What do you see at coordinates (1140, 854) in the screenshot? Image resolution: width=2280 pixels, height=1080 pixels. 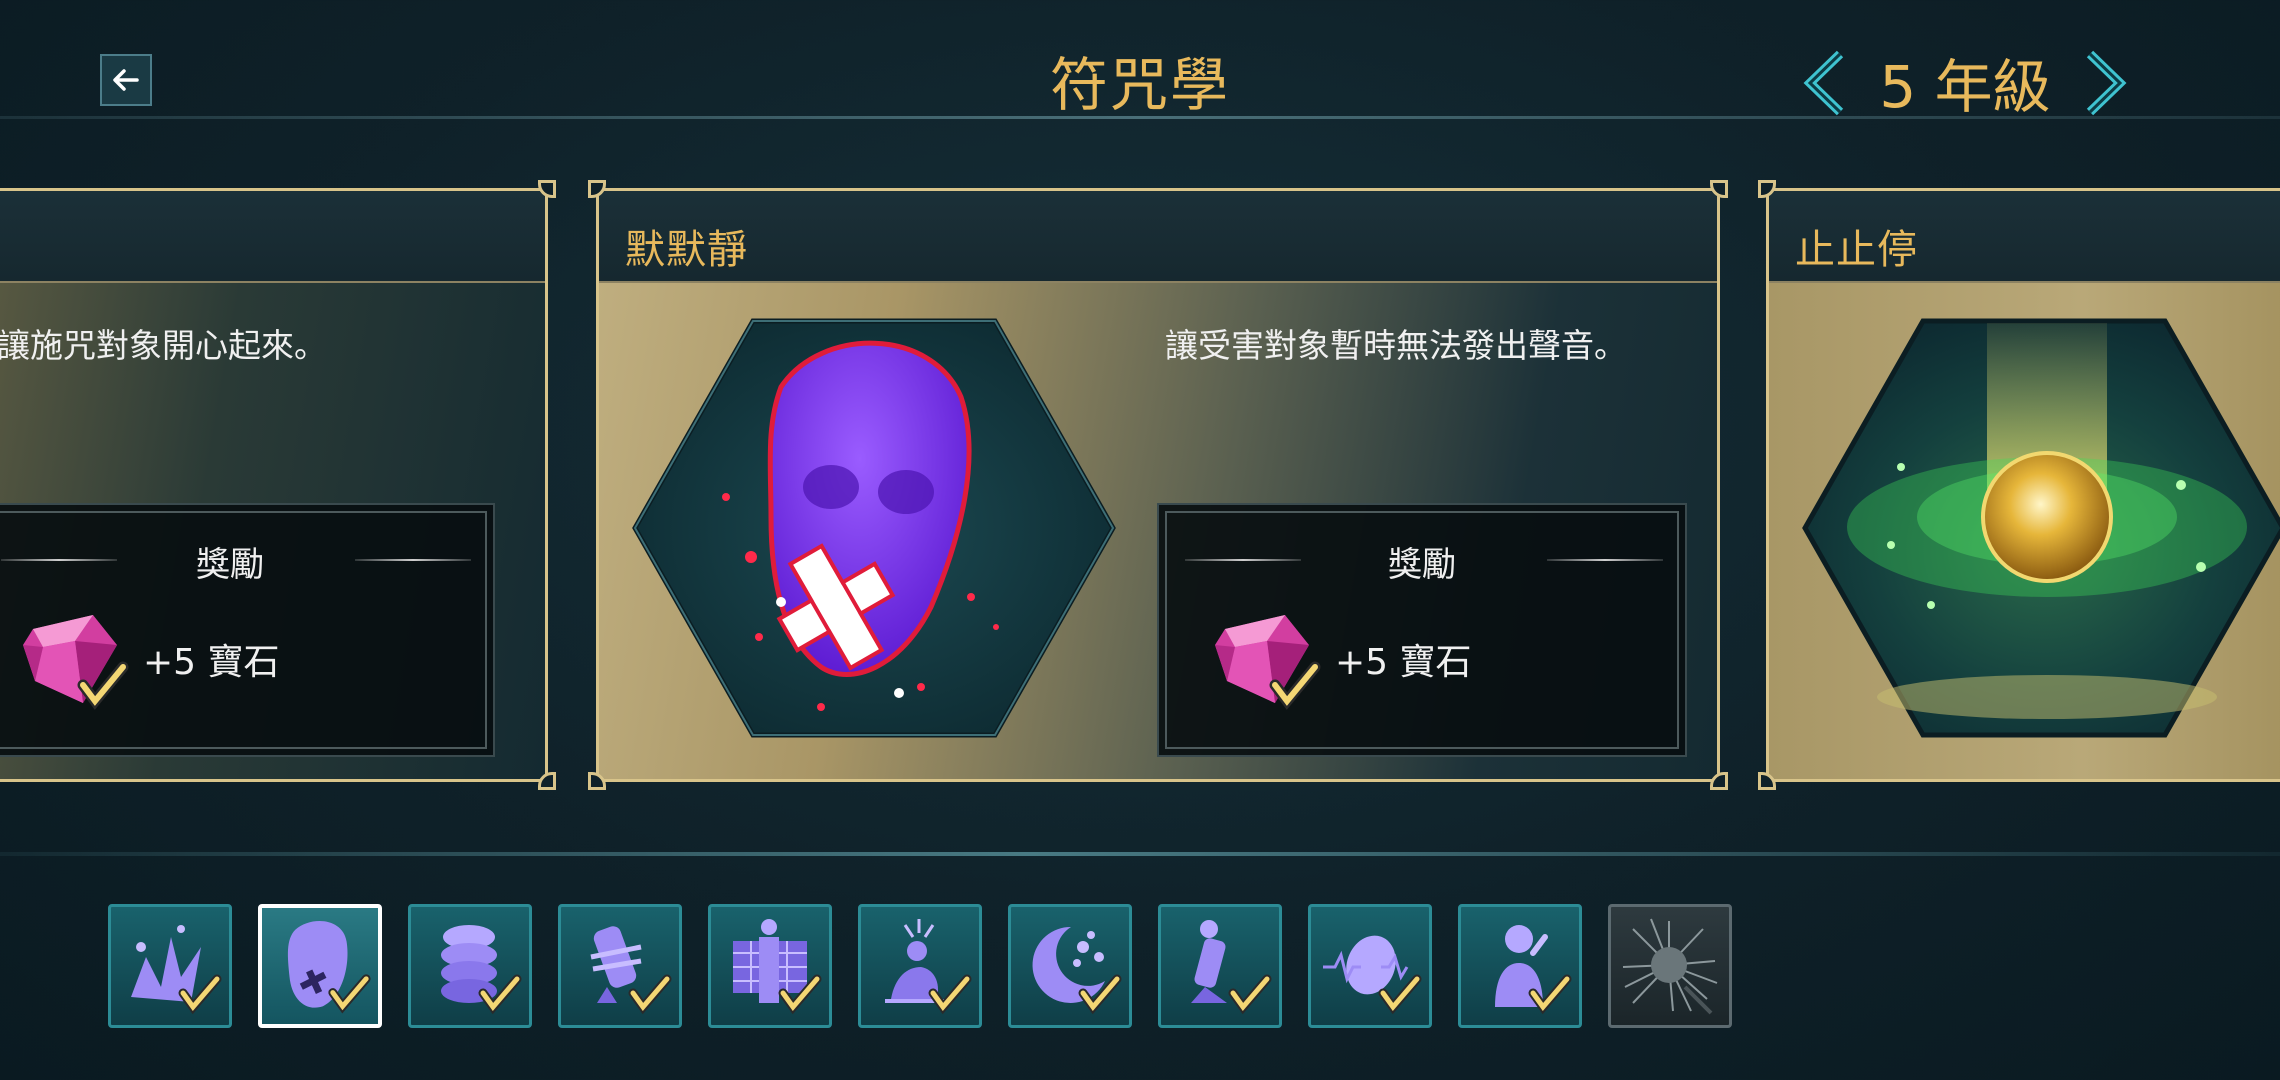 I see `strip-divider` at bounding box center [1140, 854].